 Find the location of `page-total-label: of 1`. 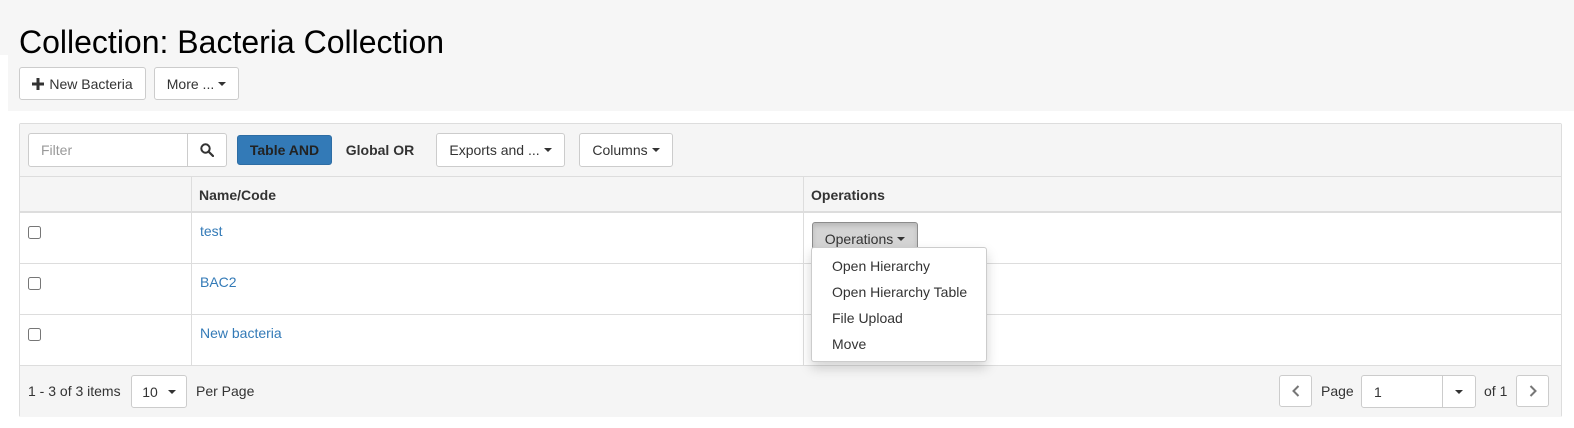

page-total-label: of 1 is located at coordinates (1496, 391).